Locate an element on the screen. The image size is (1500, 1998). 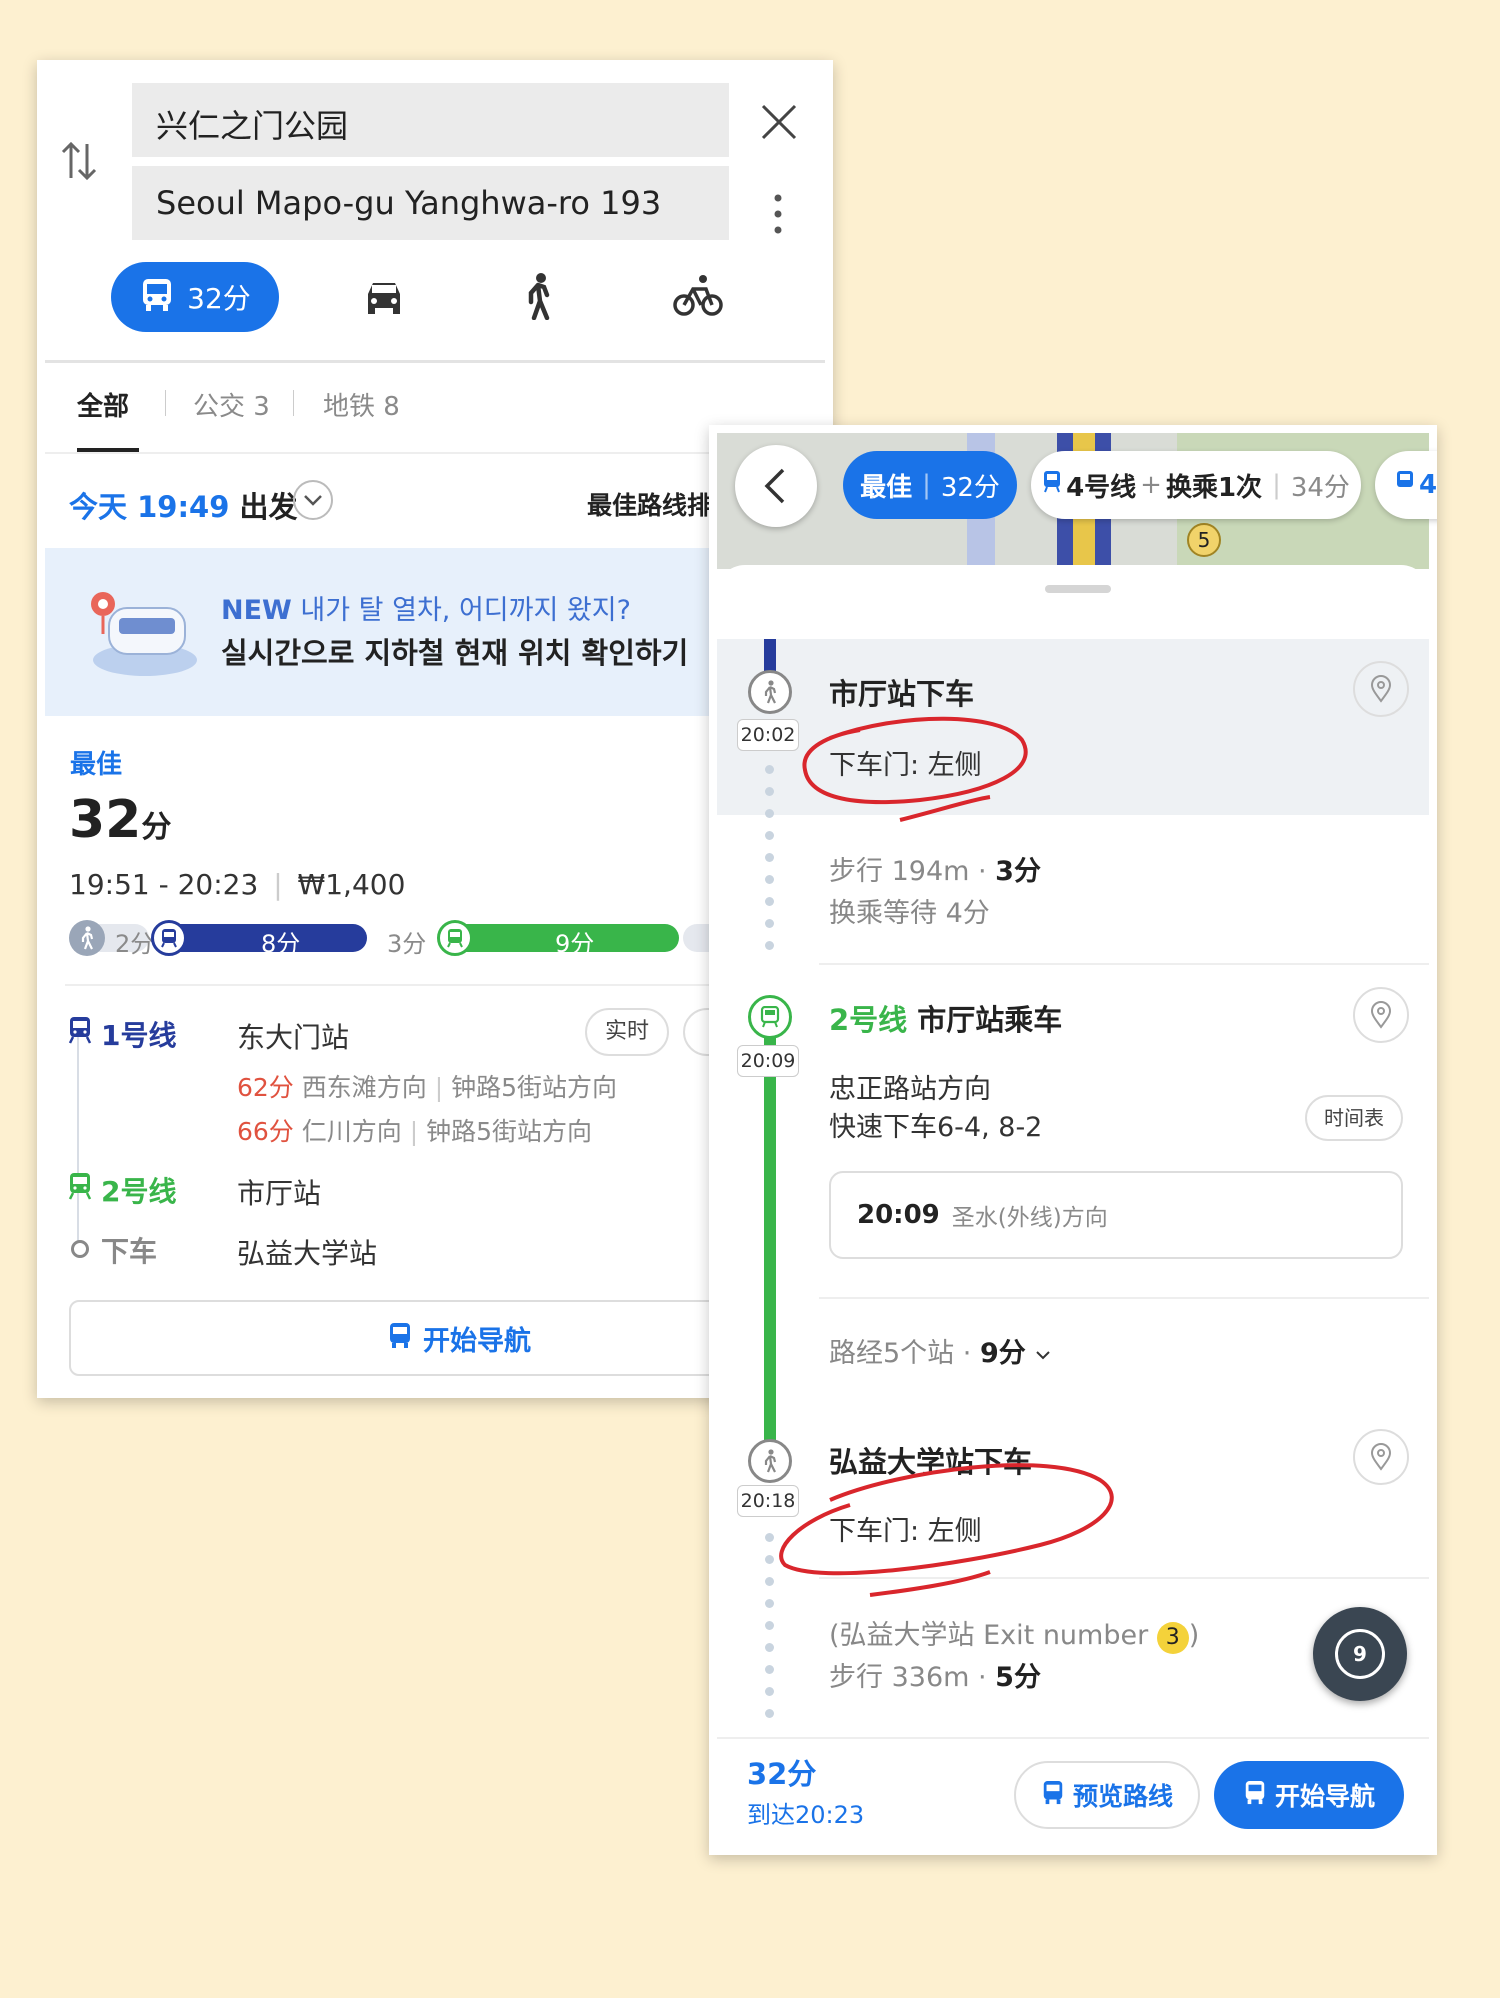
third-route-label: 4 is located at coordinates (1428, 485).